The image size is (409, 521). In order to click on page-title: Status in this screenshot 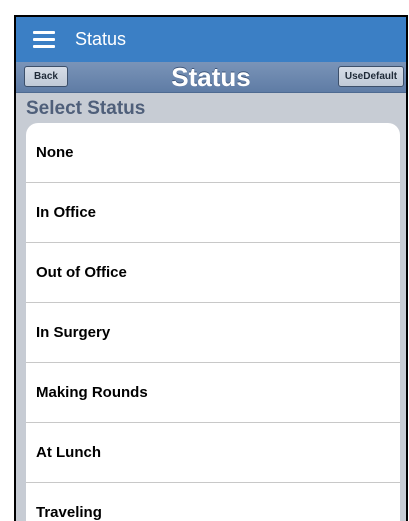, I will do `click(211, 76)`.